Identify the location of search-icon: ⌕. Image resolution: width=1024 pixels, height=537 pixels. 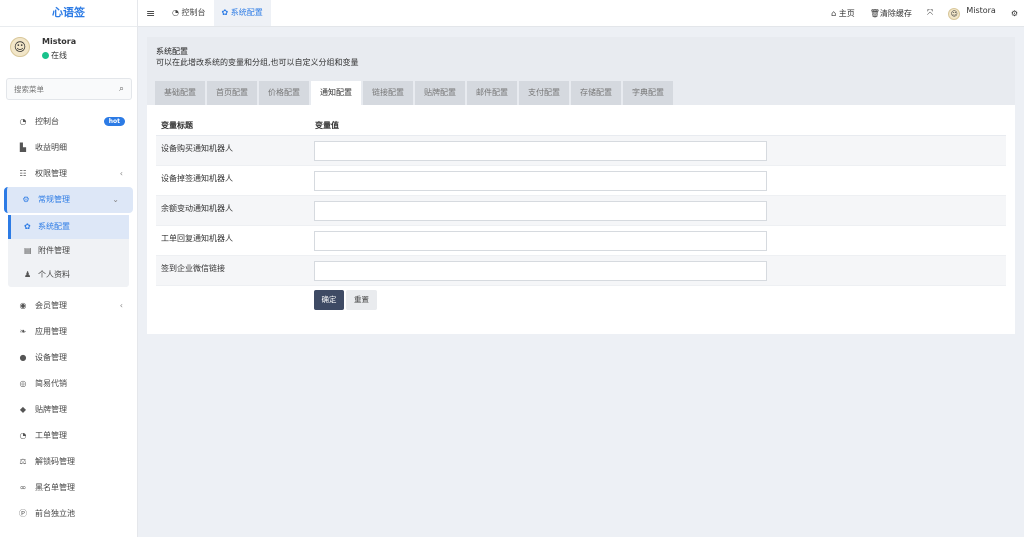
(121, 89).